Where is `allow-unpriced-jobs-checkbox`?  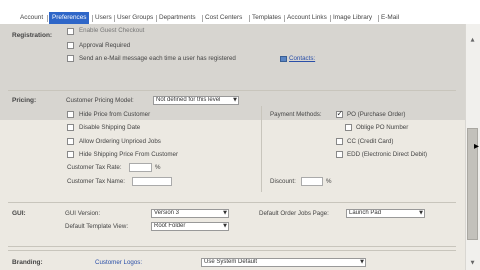 allow-unpriced-jobs-checkbox is located at coordinates (70, 141).